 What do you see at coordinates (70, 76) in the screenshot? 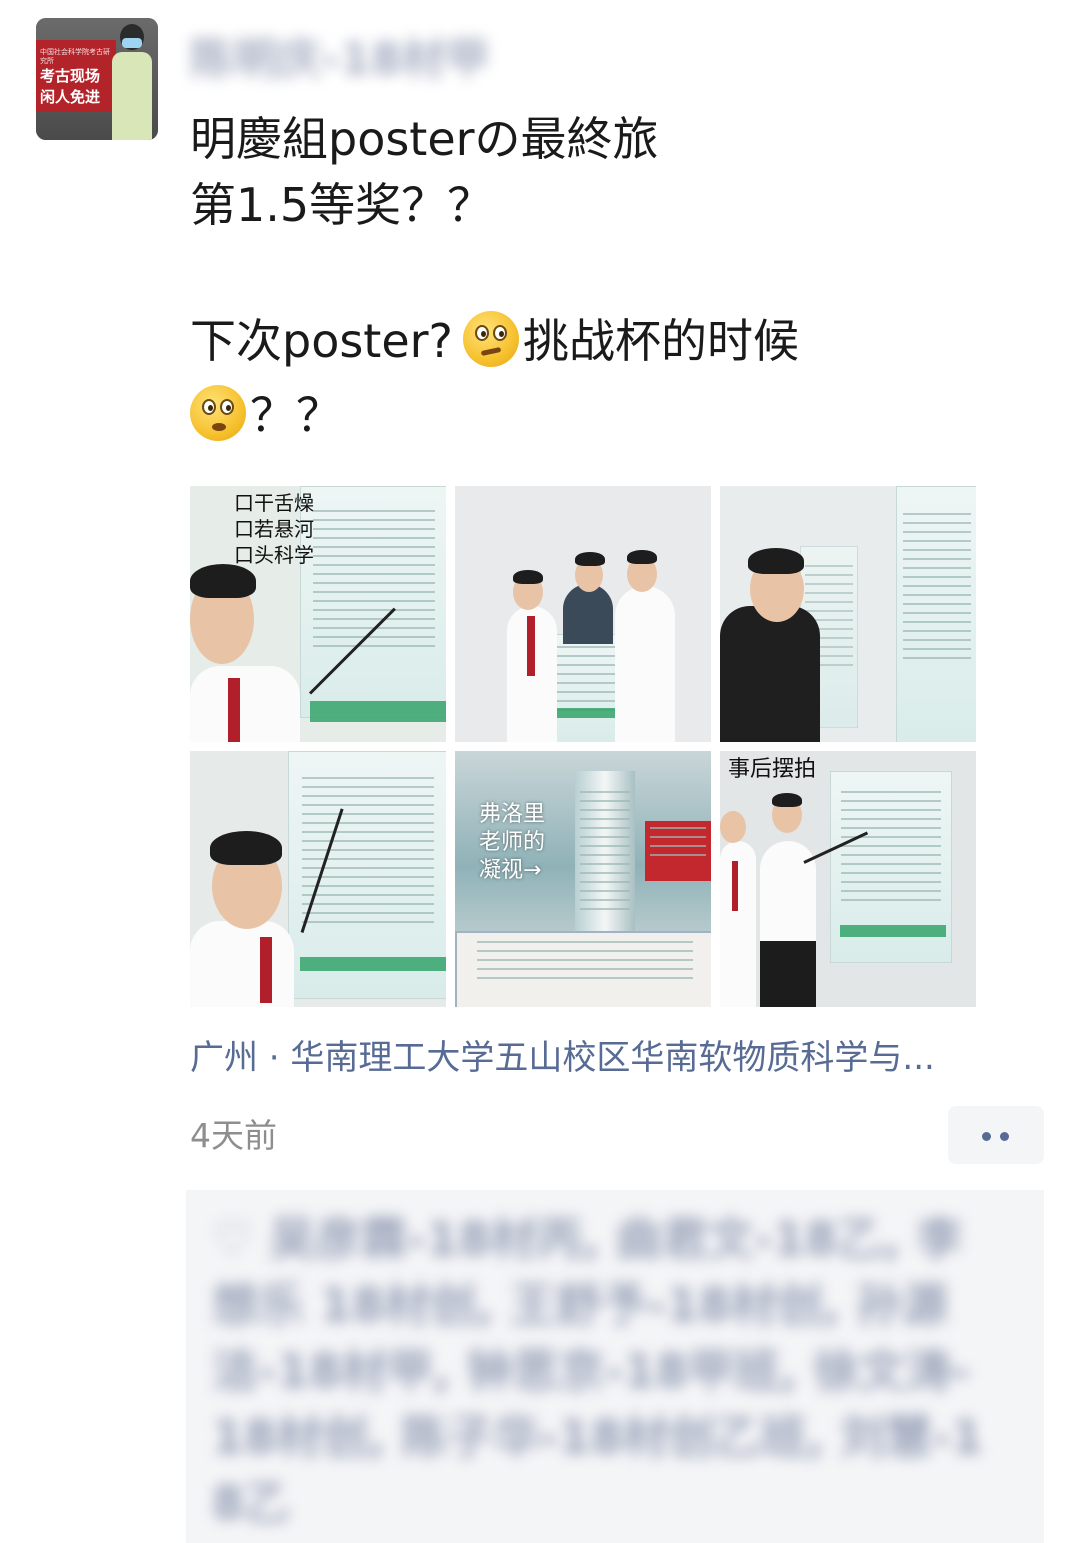
I see `avatar-sign-line1: 考古现场` at bounding box center [70, 76].